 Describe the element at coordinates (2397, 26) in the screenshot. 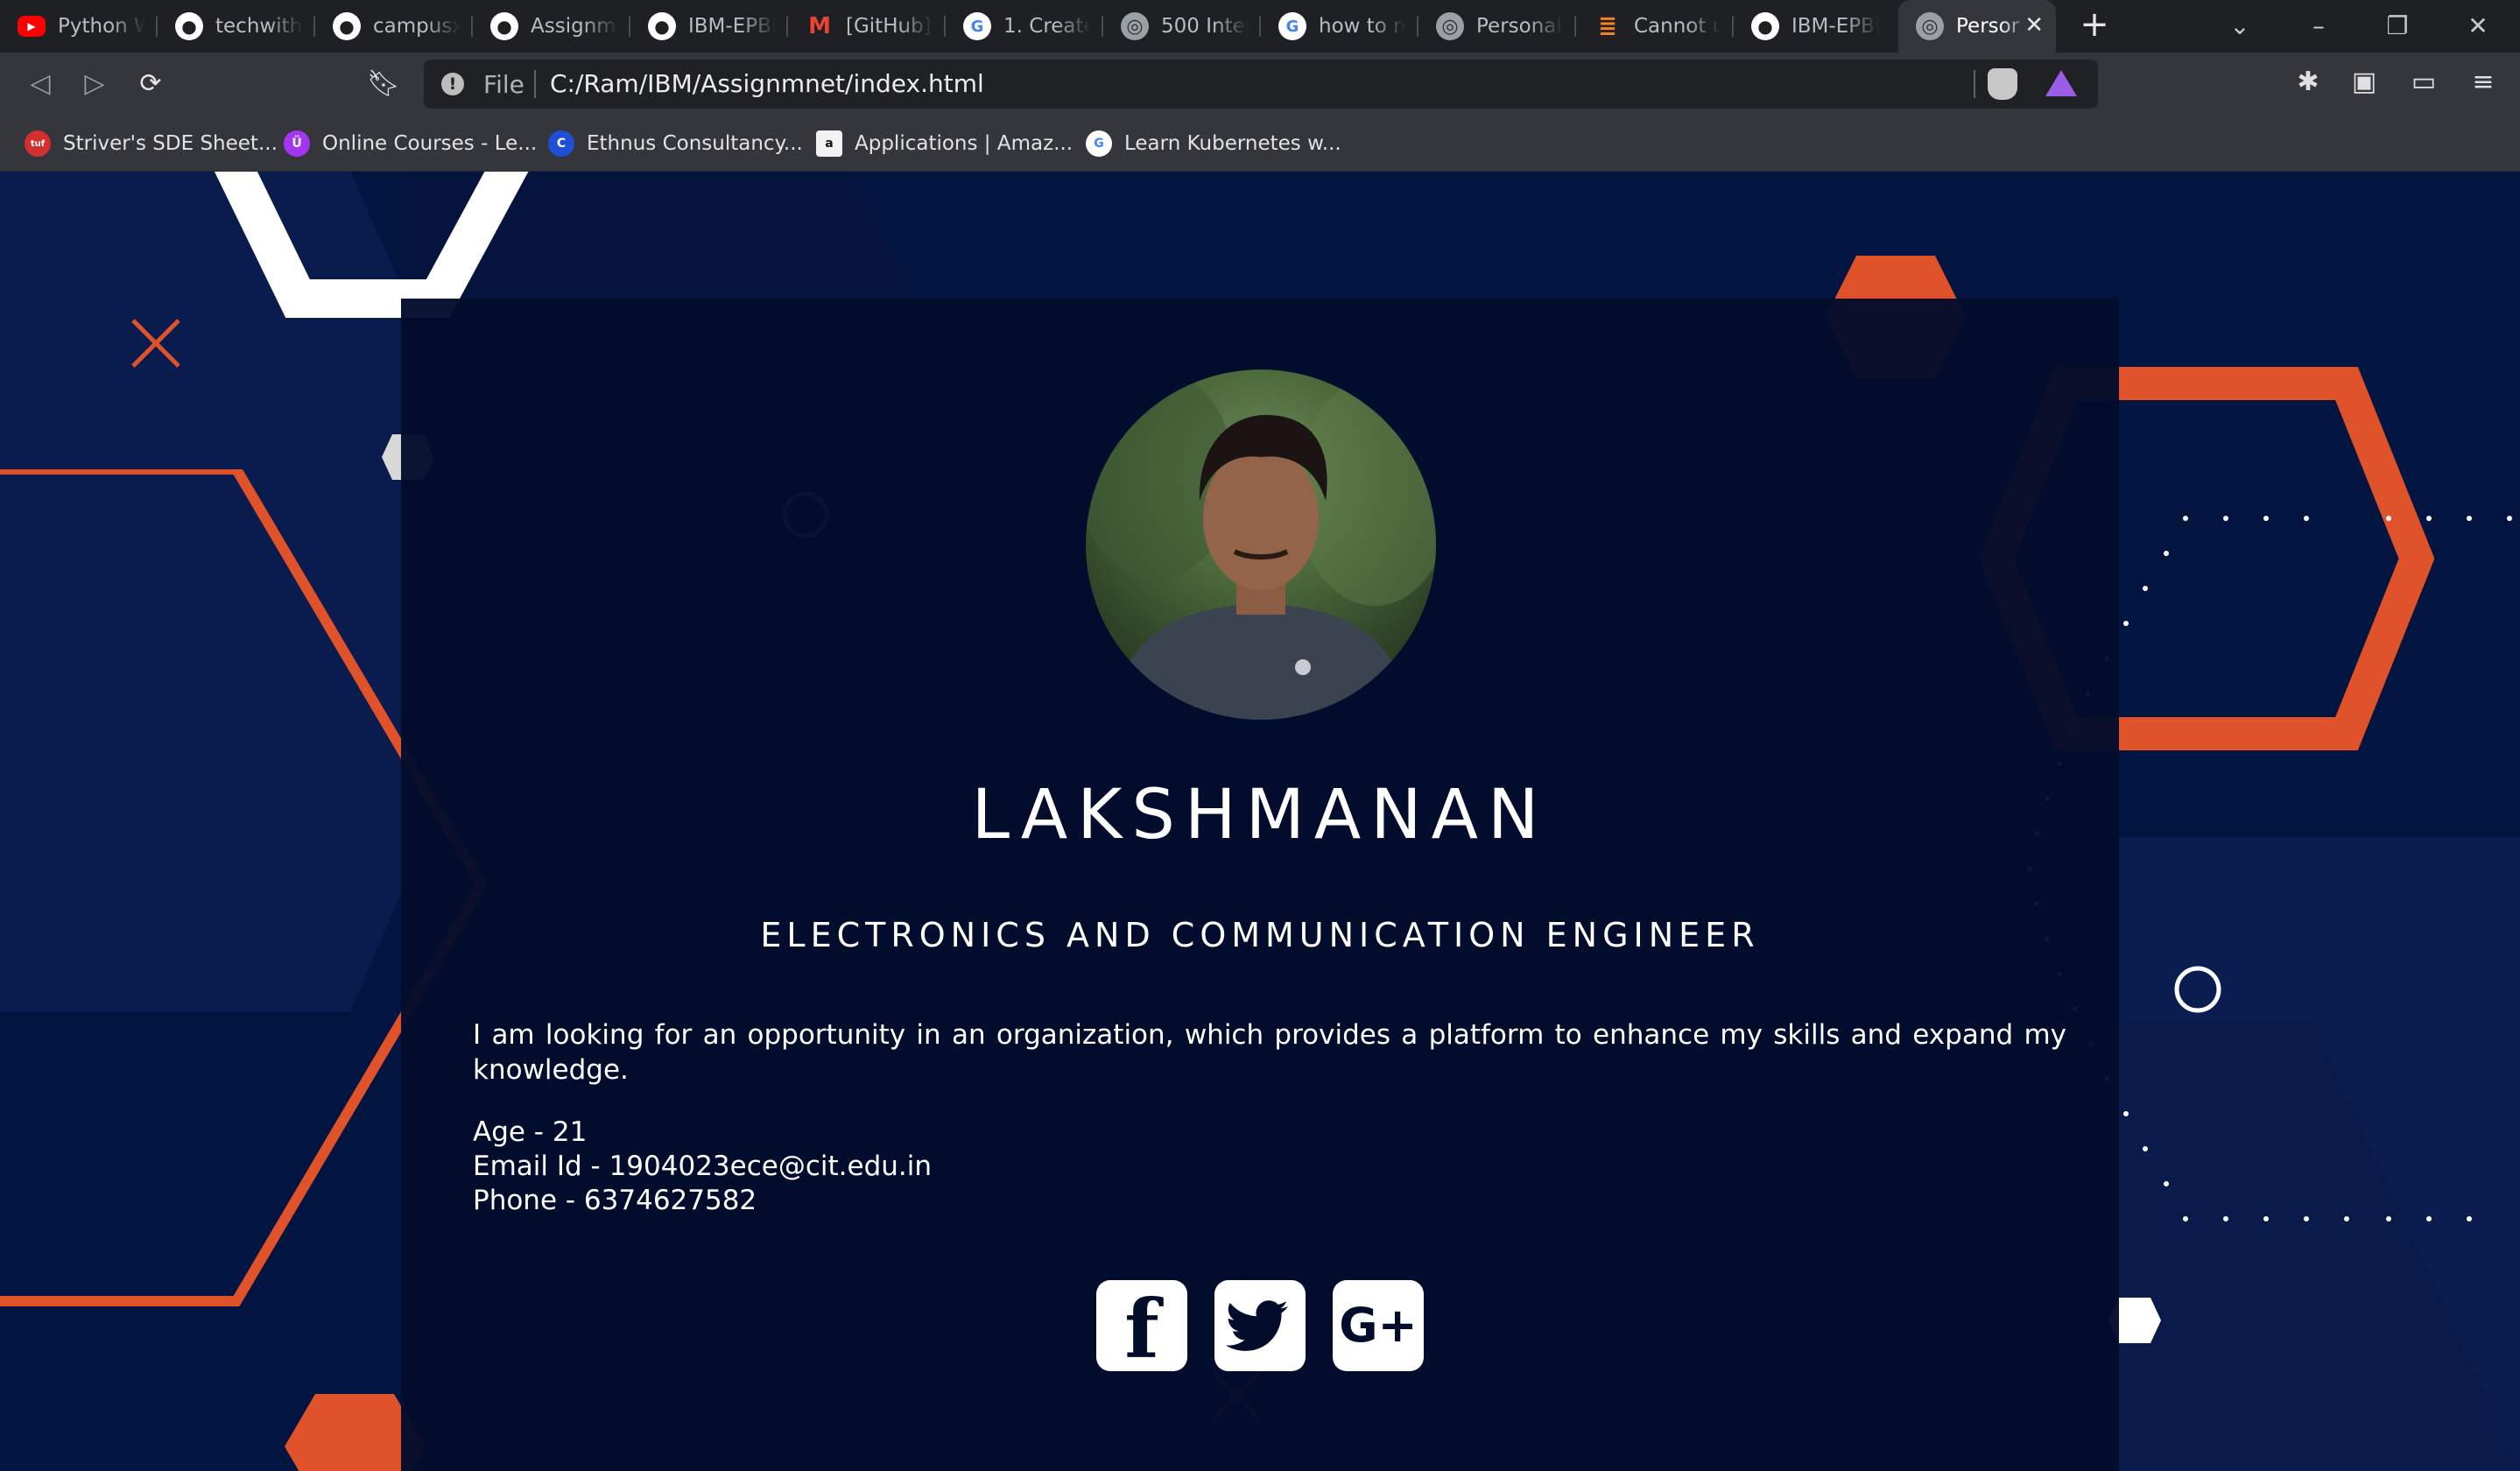

I see `restore-button: ❐` at that location.